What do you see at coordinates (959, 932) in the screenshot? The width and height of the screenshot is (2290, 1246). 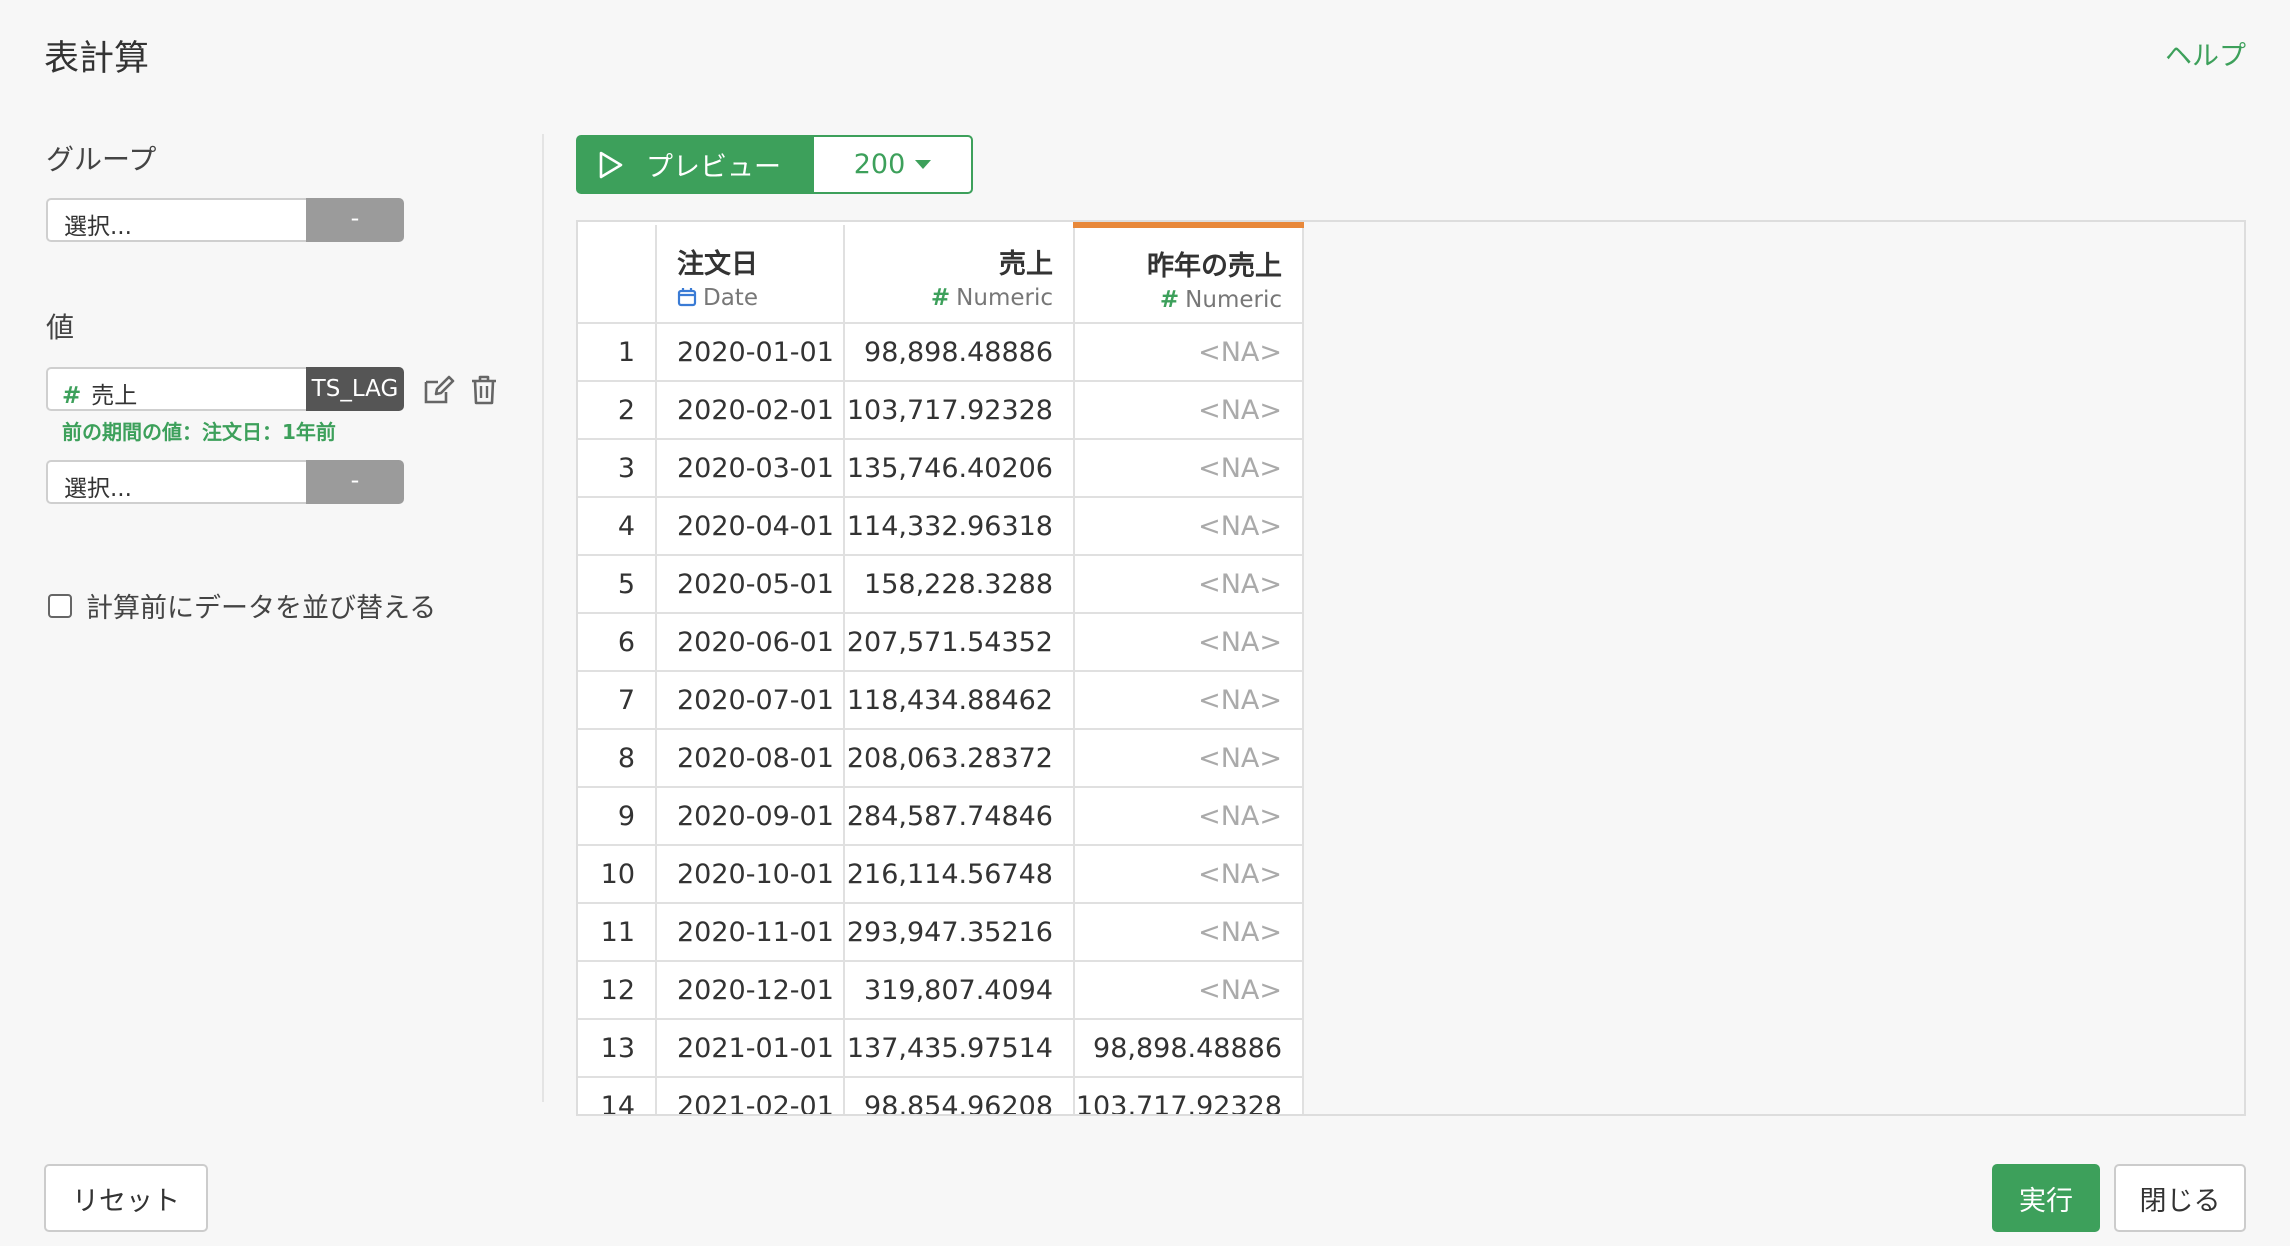 I see `cell-sales: 293,947.35216` at bounding box center [959, 932].